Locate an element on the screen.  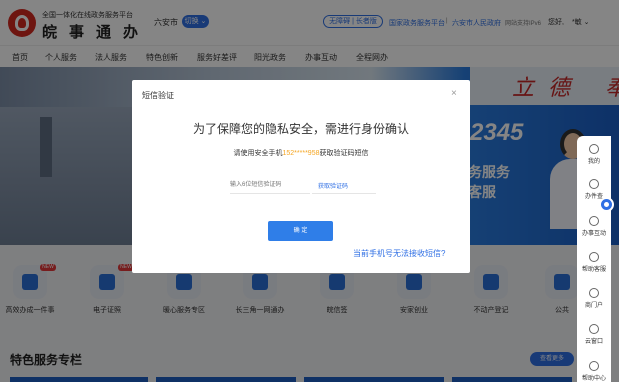
chat-icon is located at coordinates (594, 221).